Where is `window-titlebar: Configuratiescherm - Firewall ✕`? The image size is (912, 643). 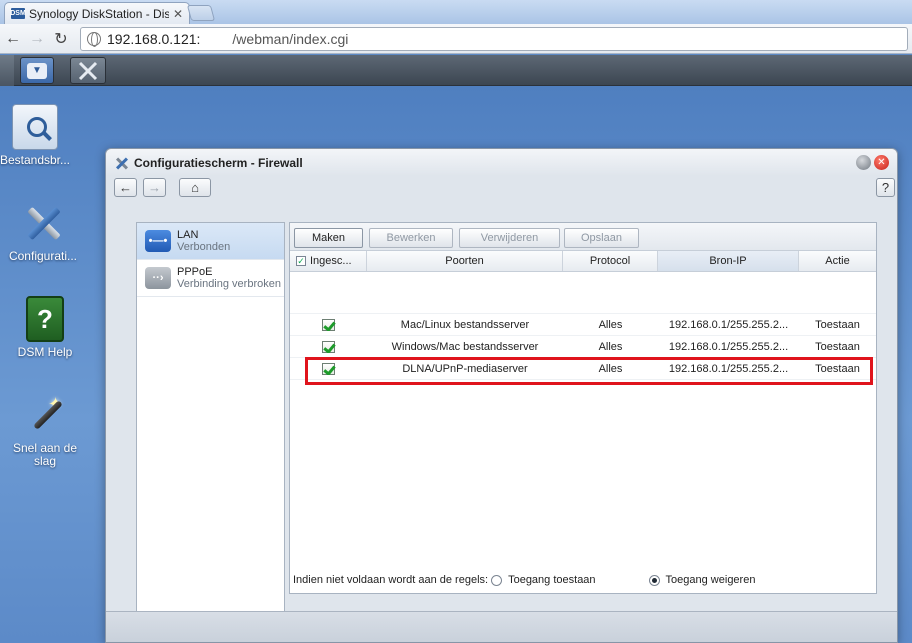 window-titlebar: Configuratiescherm - Firewall ✕ is located at coordinates (501, 162).